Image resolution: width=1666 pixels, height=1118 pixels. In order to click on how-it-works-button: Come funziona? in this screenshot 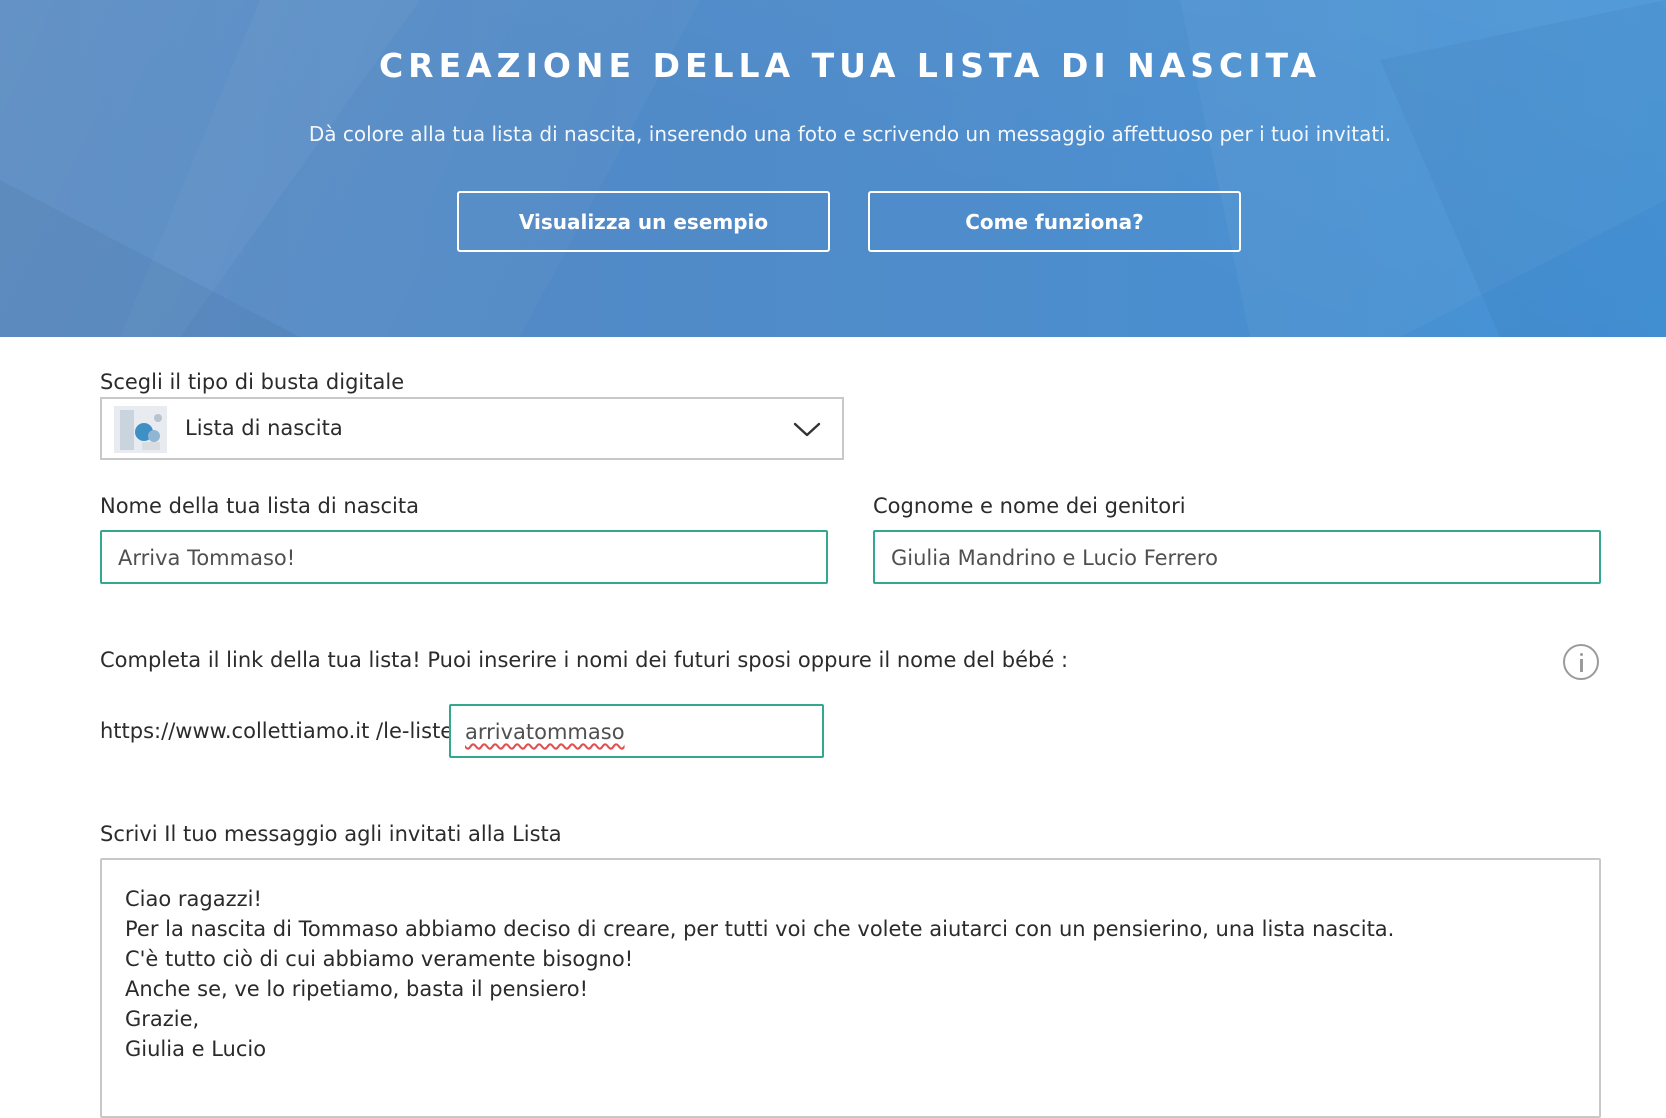, I will do `click(1054, 221)`.